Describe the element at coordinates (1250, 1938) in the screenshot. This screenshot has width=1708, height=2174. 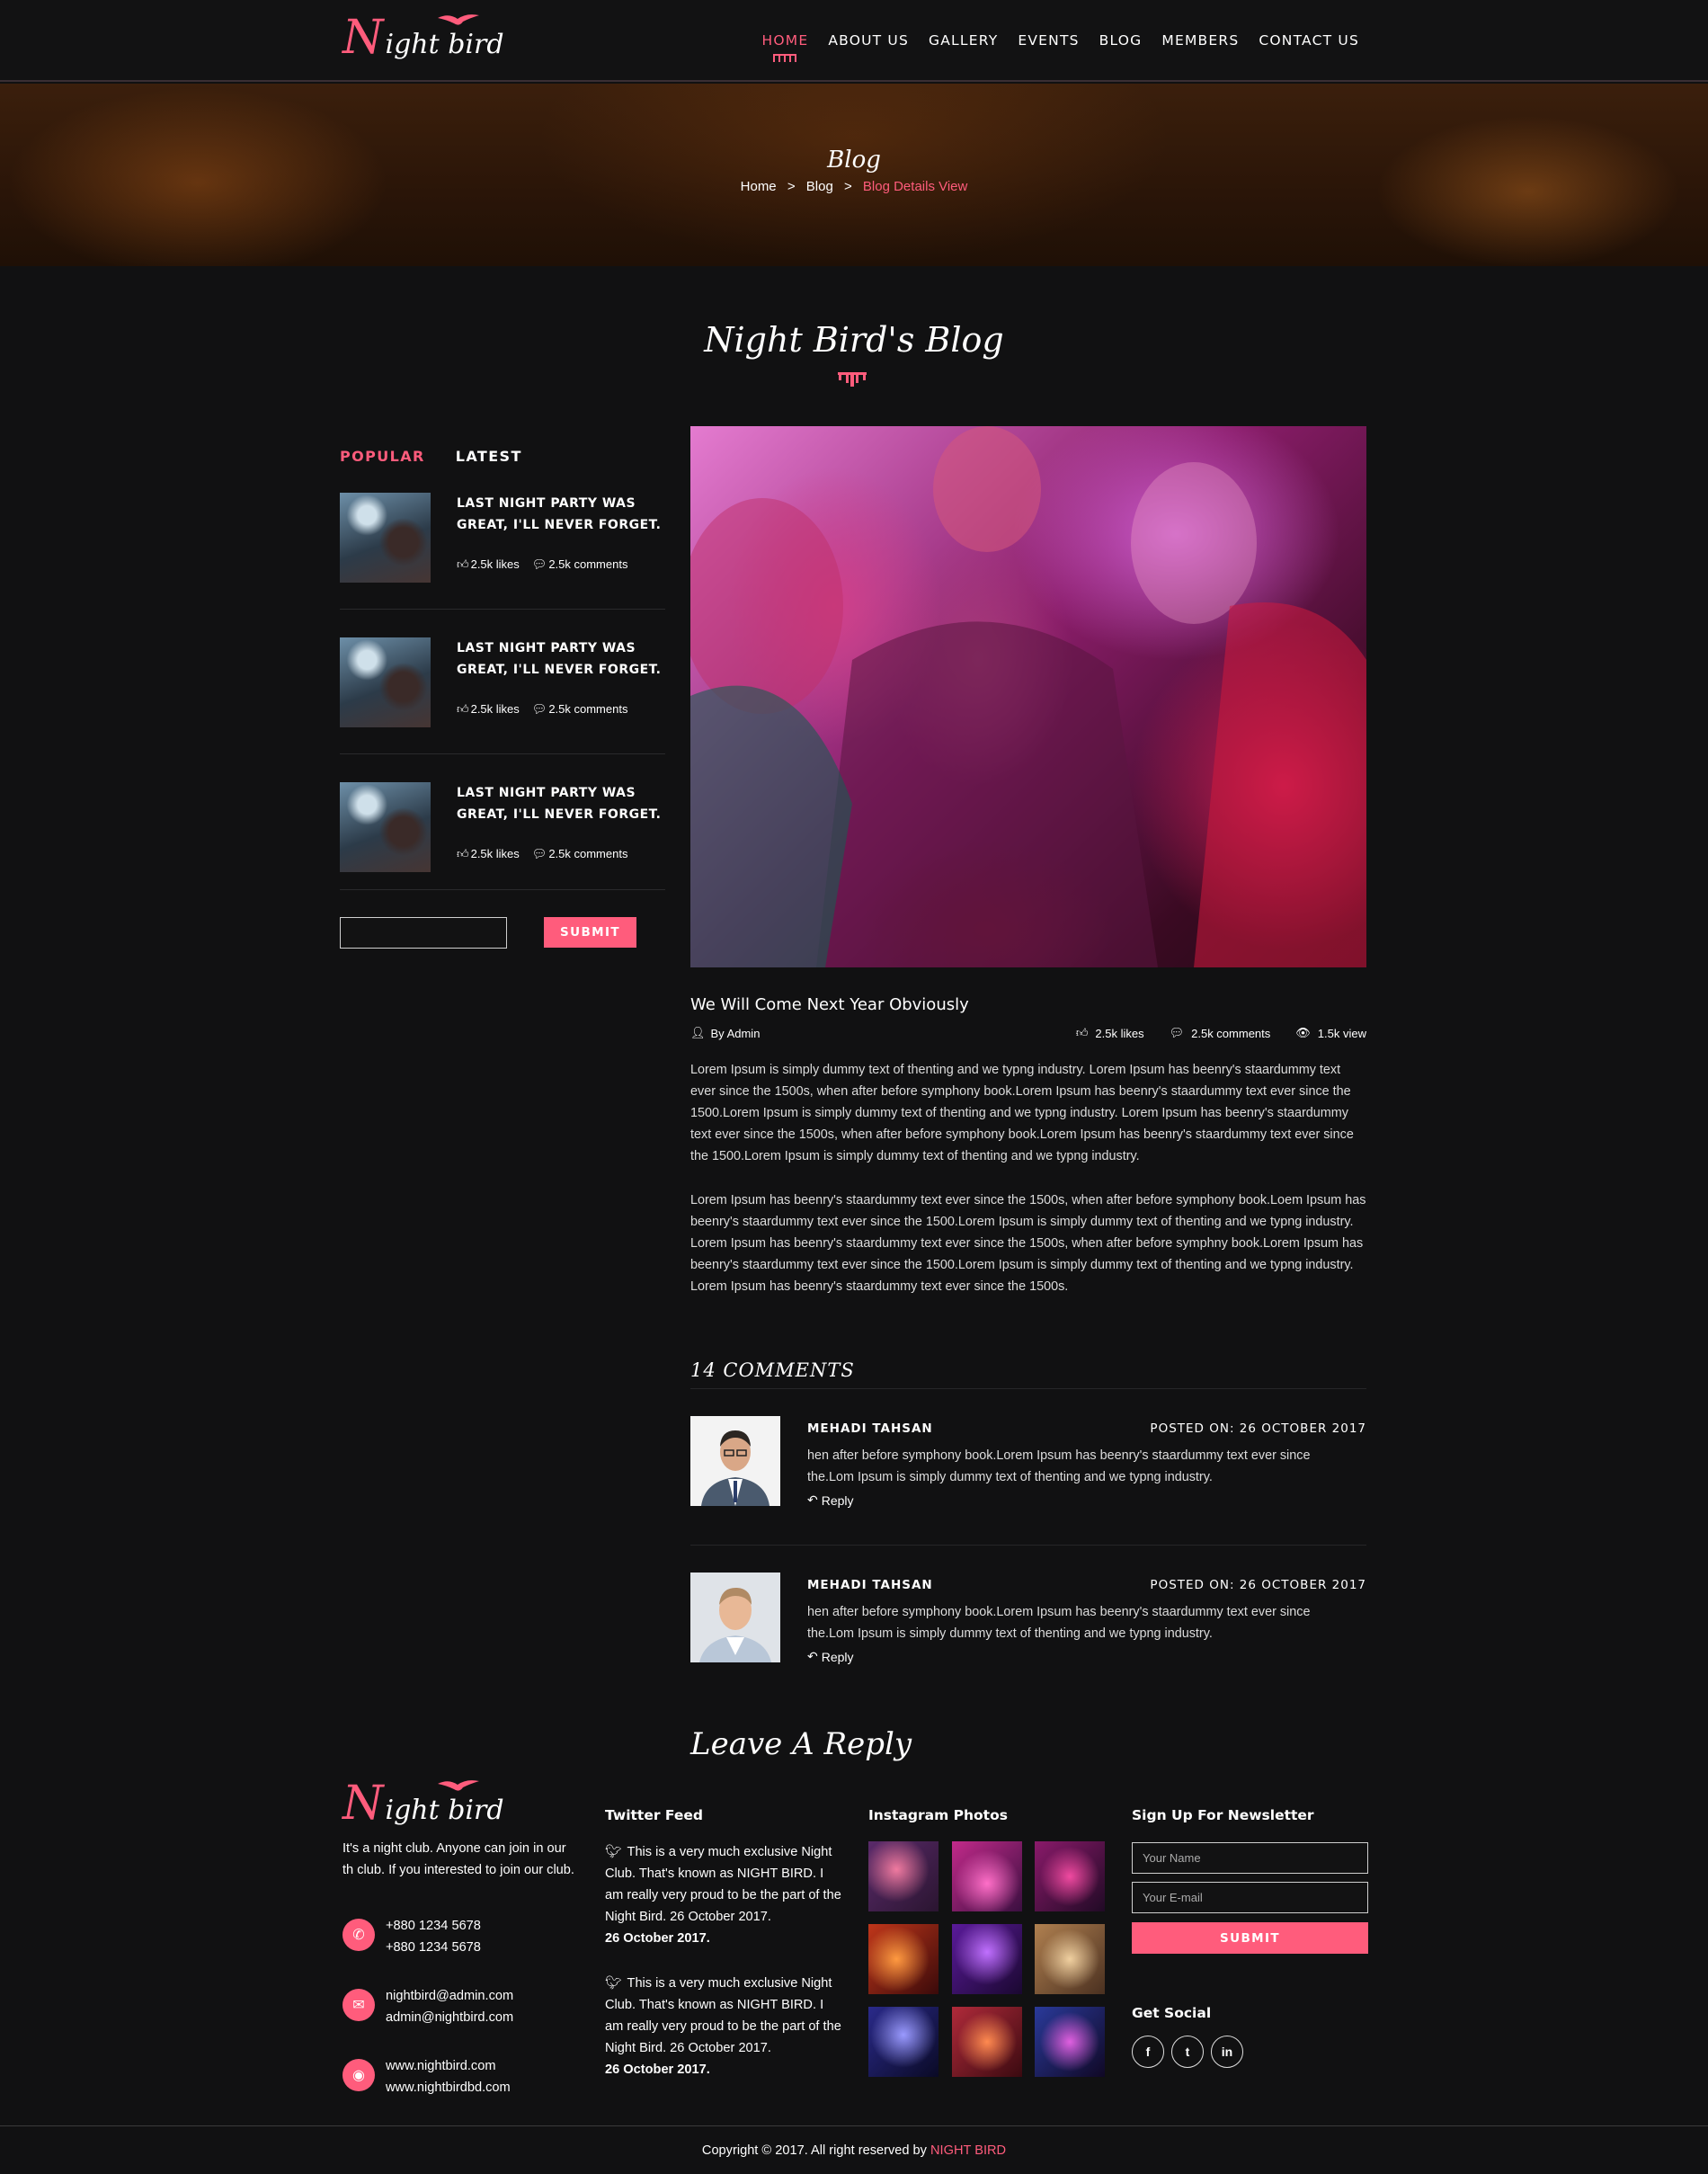
I see `newsletter-submit-button: SUBMIT` at that location.